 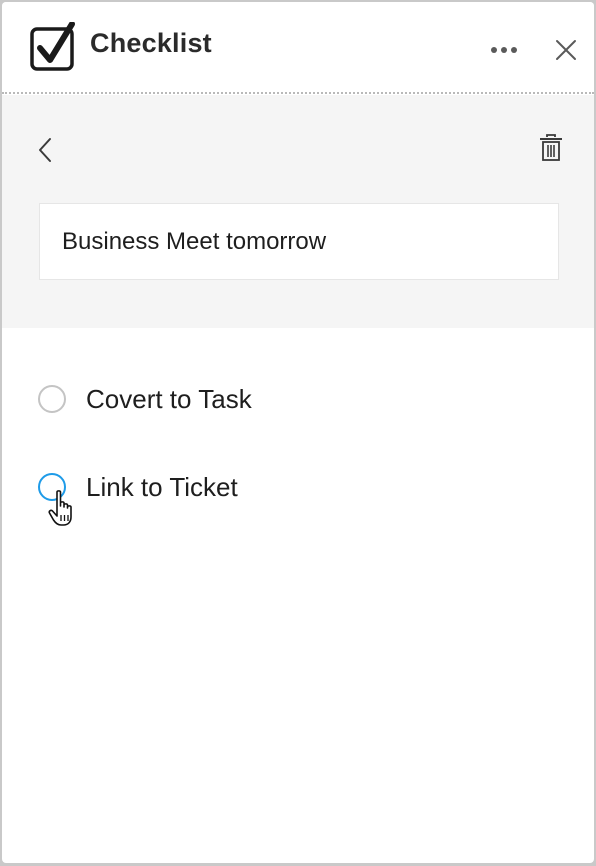 I want to click on more-options-button, so click(x=504, y=50).